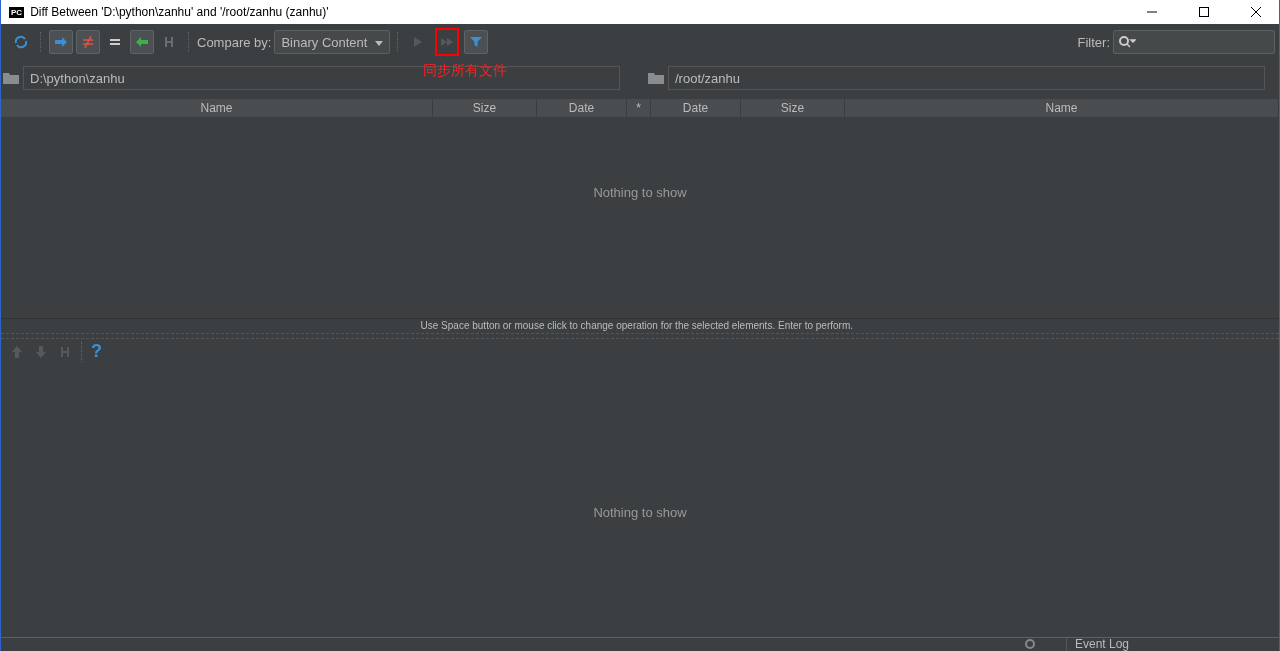  Describe the element at coordinates (1256, 12) in the screenshot. I see `close-icon` at that location.